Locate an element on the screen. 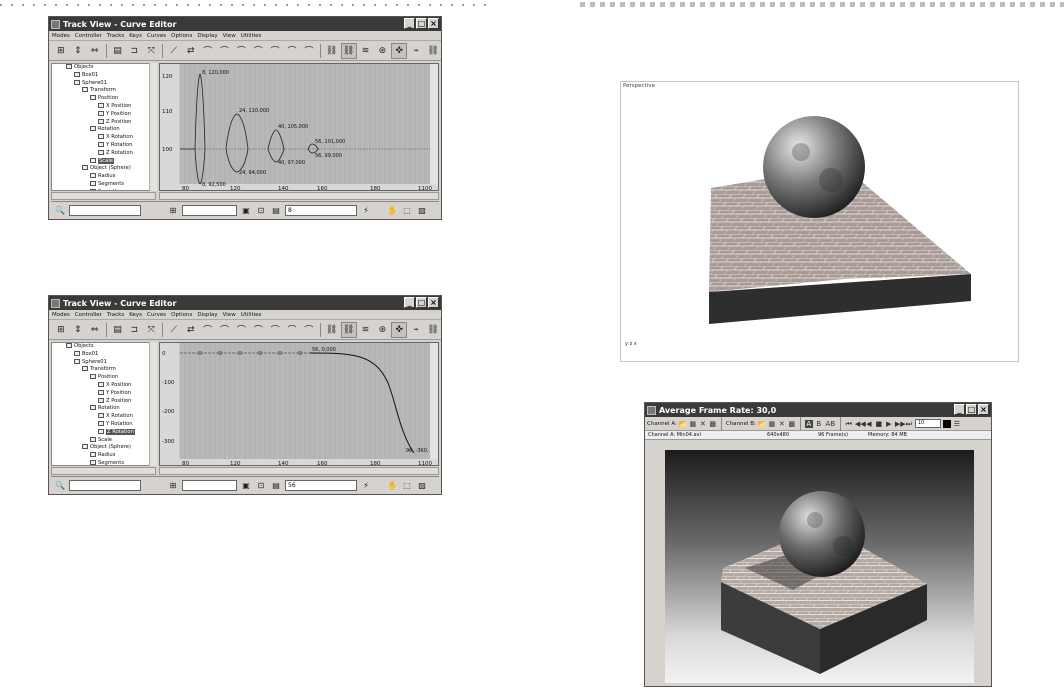 This screenshot has width=1064, height=688. close-channel-icon: ✕ is located at coordinates (703, 424).